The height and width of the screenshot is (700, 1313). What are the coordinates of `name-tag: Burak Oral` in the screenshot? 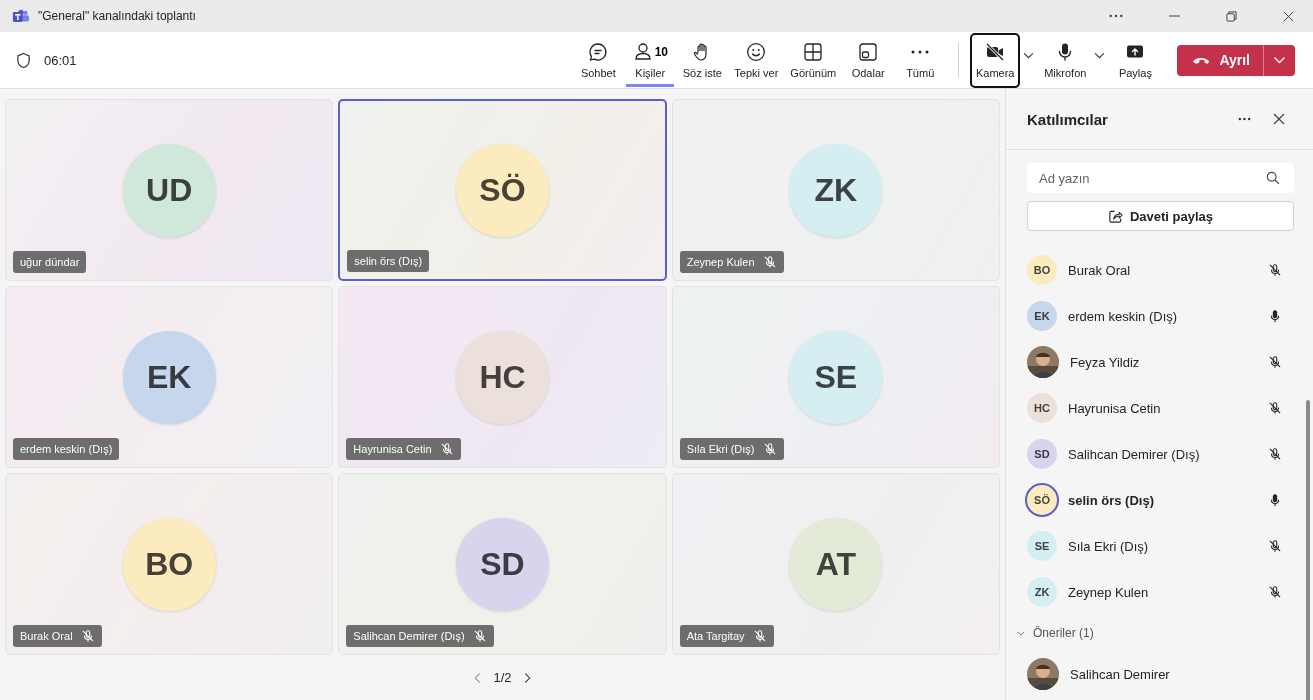 It's located at (57, 636).